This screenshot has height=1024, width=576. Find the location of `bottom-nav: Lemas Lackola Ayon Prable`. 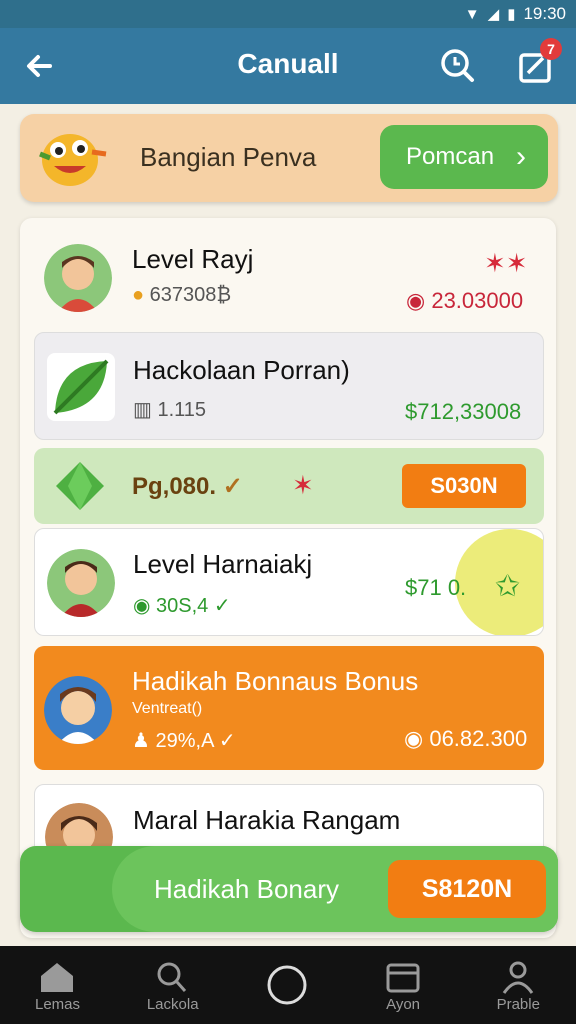

bottom-nav: Lemas Lackola Ayon Prable is located at coordinates (288, 985).